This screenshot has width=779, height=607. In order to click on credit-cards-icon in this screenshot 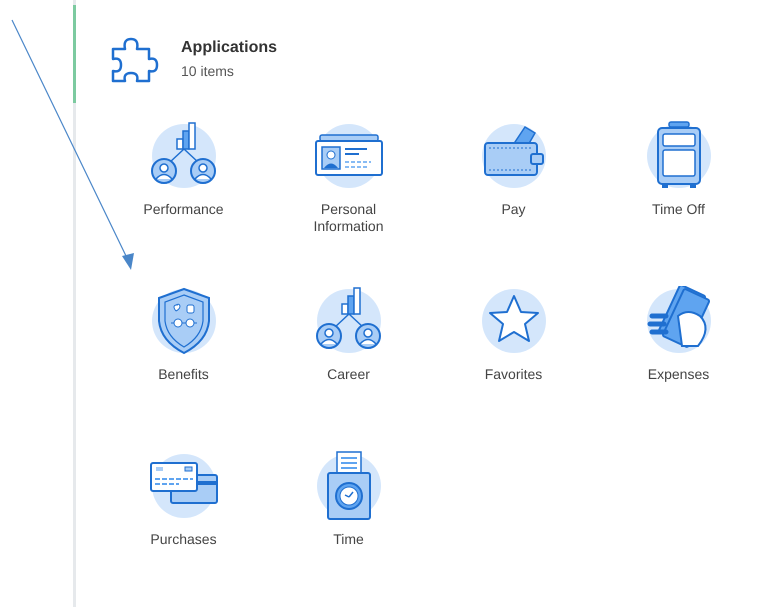, I will do `click(183, 486)`.